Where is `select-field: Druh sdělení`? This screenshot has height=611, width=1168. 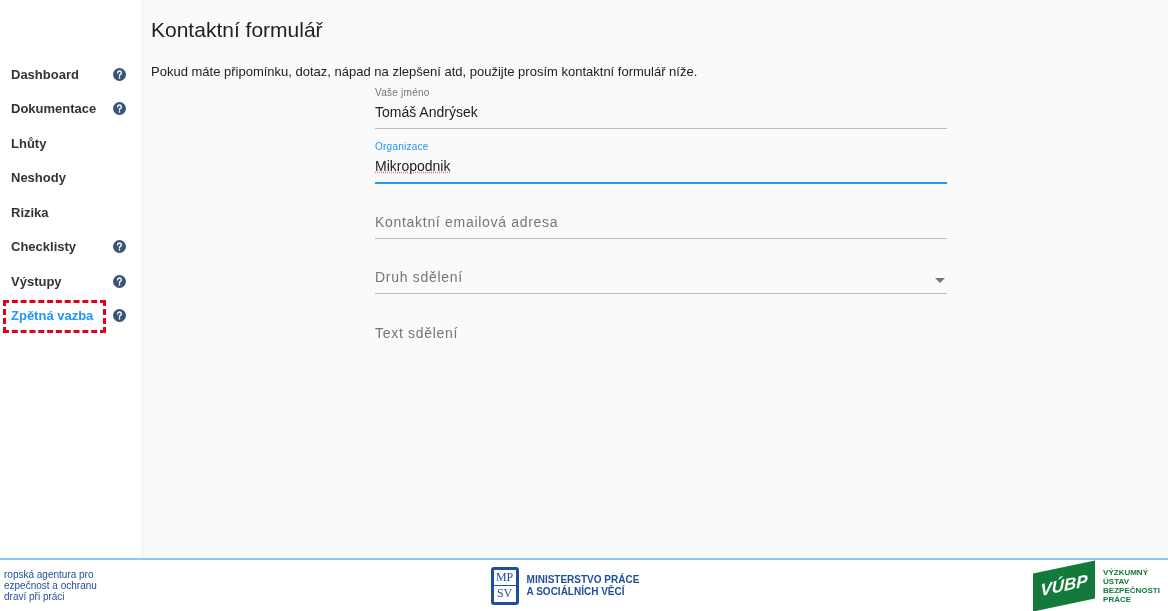 select-field: Druh sdělení is located at coordinates (661, 270).